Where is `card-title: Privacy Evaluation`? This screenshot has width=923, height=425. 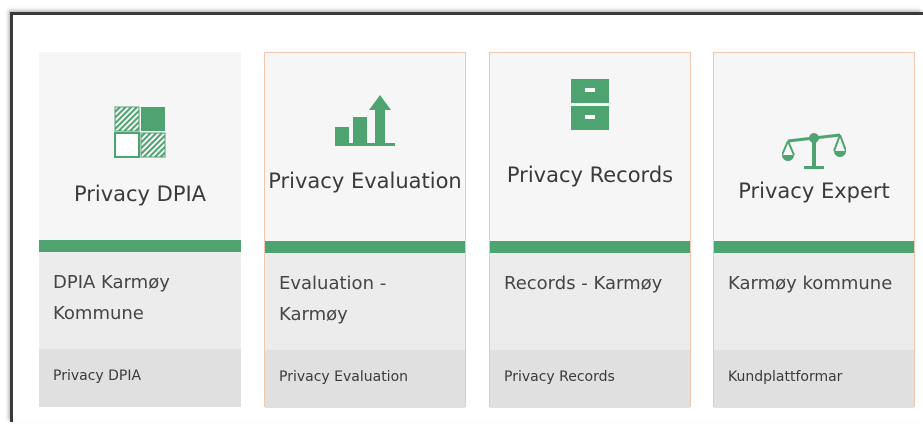 card-title: Privacy Evaluation is located at coordinates (365, 181).